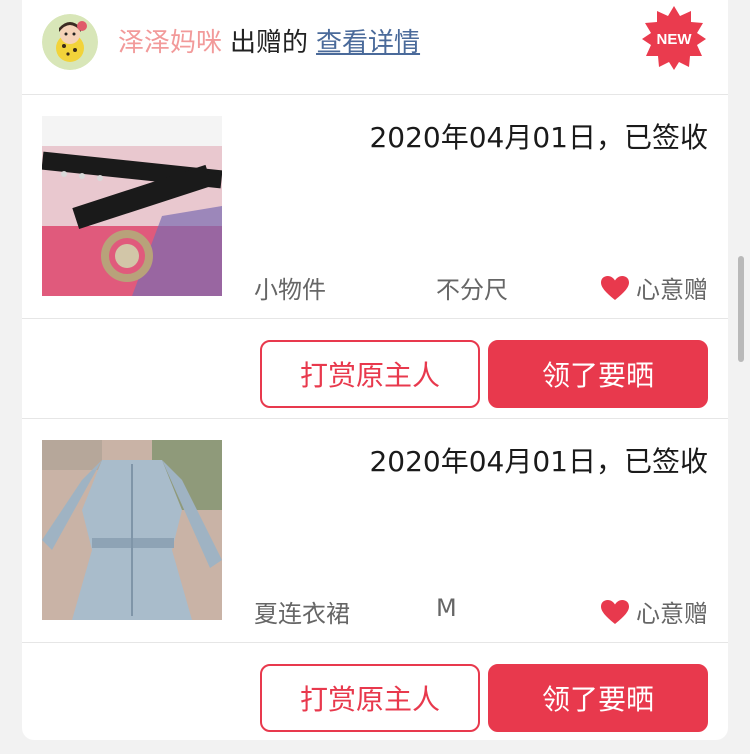  I want to click on starburst-icon: NEW, so click(674, 38).